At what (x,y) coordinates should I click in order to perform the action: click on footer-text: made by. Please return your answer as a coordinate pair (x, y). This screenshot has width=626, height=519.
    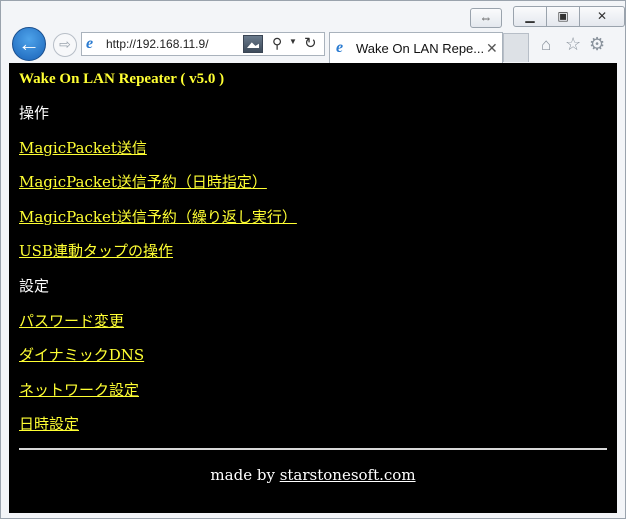
    Looking at the image, I should click on (245, 475).